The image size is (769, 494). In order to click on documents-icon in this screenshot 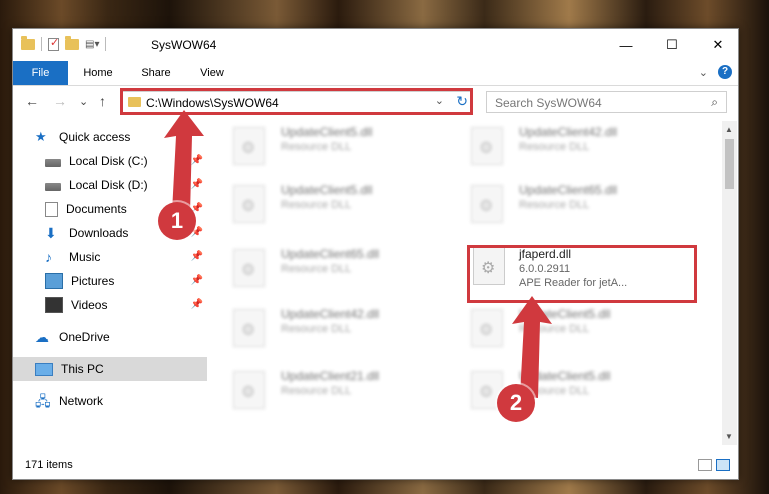, I will do `click(51, 209)`.